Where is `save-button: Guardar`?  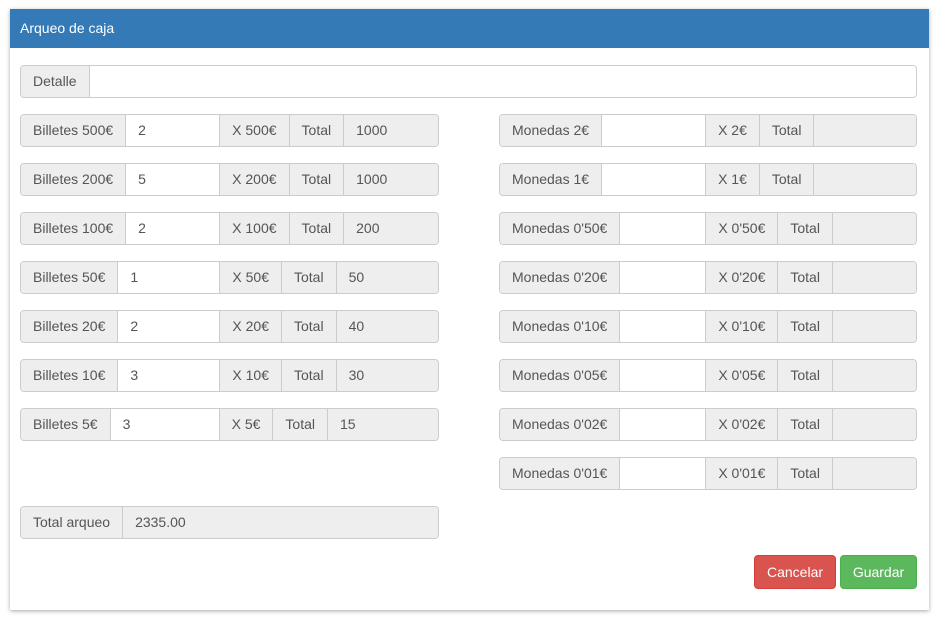
save-button: Guardar is located at coordinates (878, 572).